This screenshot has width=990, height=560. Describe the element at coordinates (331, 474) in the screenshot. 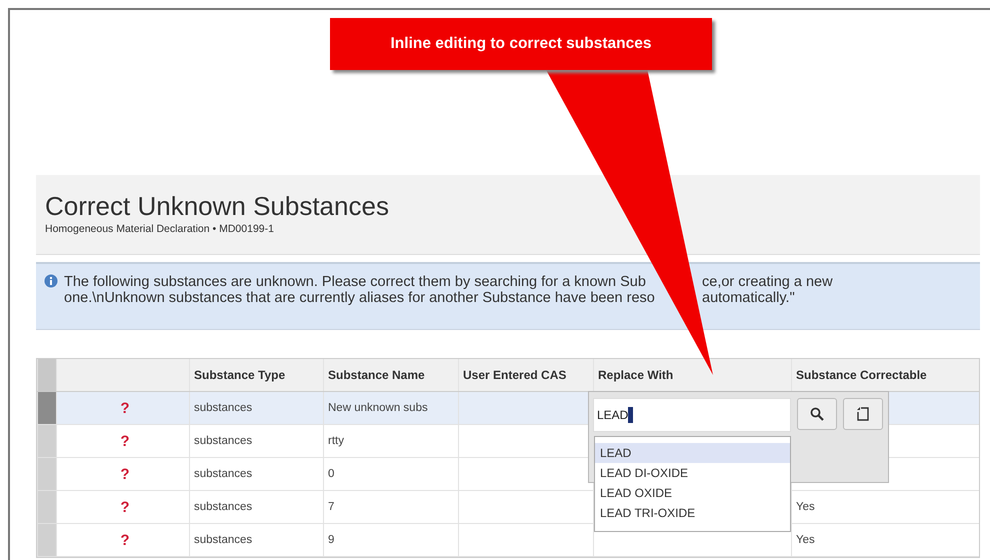

I see `table-cell: 0` at that location.